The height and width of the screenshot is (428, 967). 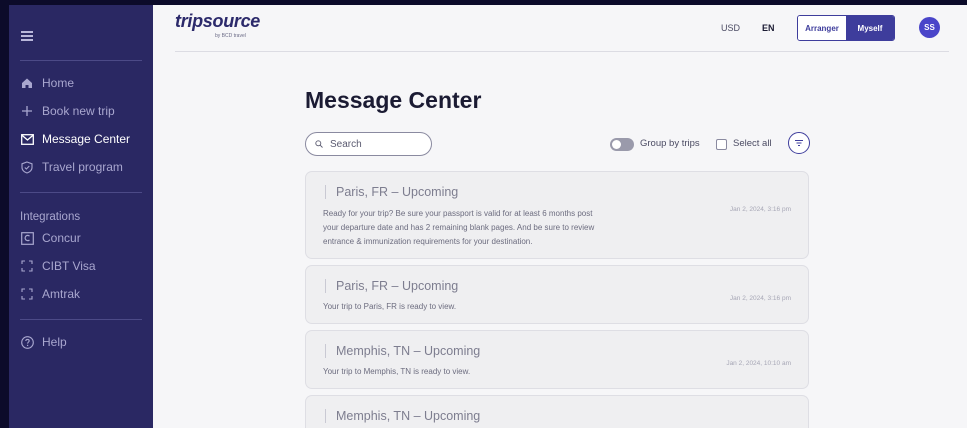 I want to click on currency-selector: USD, so click(x=730, y=28).